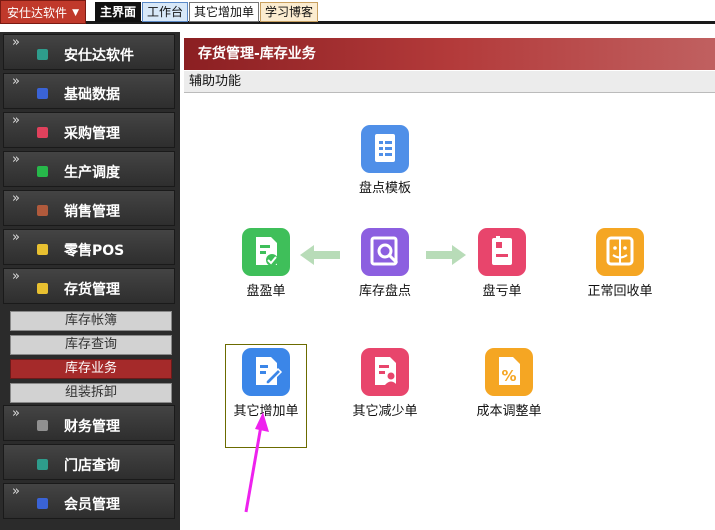 This screenshot has height=530, width=715. Describe the element at coordinates (385, 149) in the screenshot. I see `document-list-icon` at that location.